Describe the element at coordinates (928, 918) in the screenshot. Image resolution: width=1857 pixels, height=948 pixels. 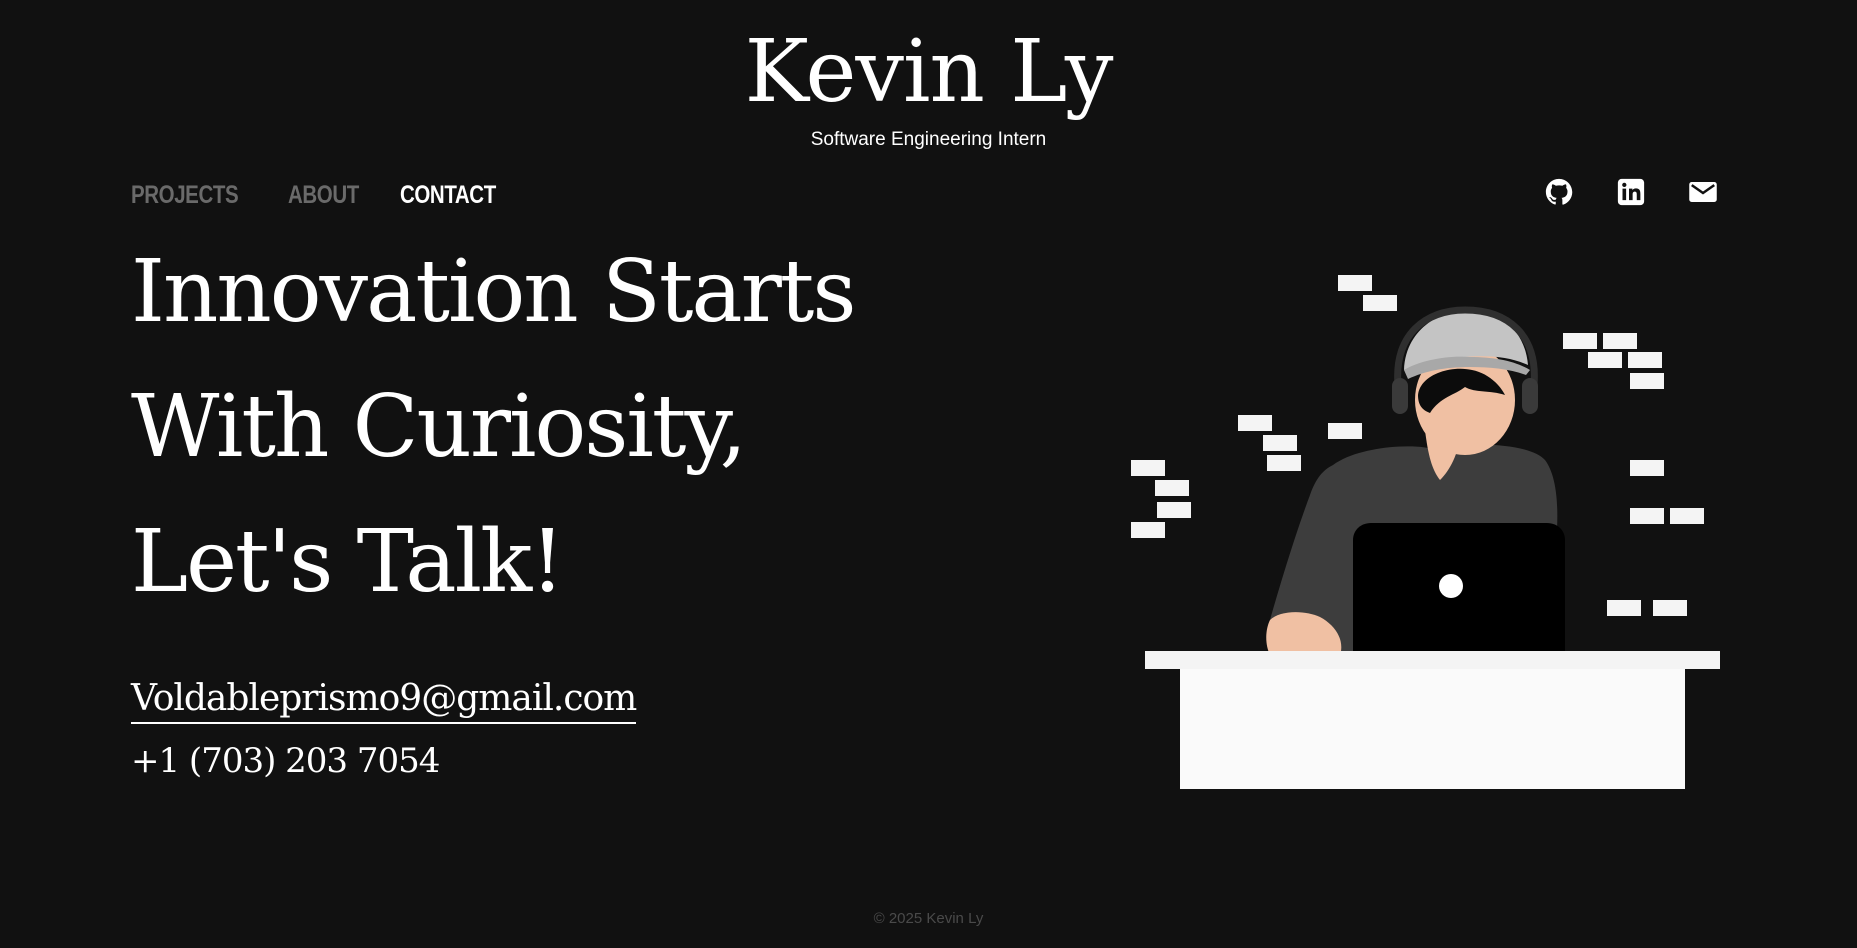
I see `footer-copyright: © 2025 Kevin Ly` at that location.